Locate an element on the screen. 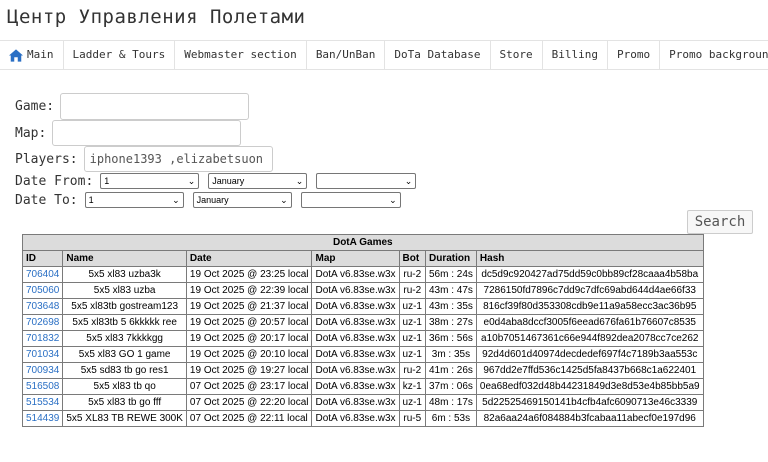 This screenshot has height=462, width=768. table-header-row: ID Name Date Map Bot Duration Hash is located at coordinates (362, 258).